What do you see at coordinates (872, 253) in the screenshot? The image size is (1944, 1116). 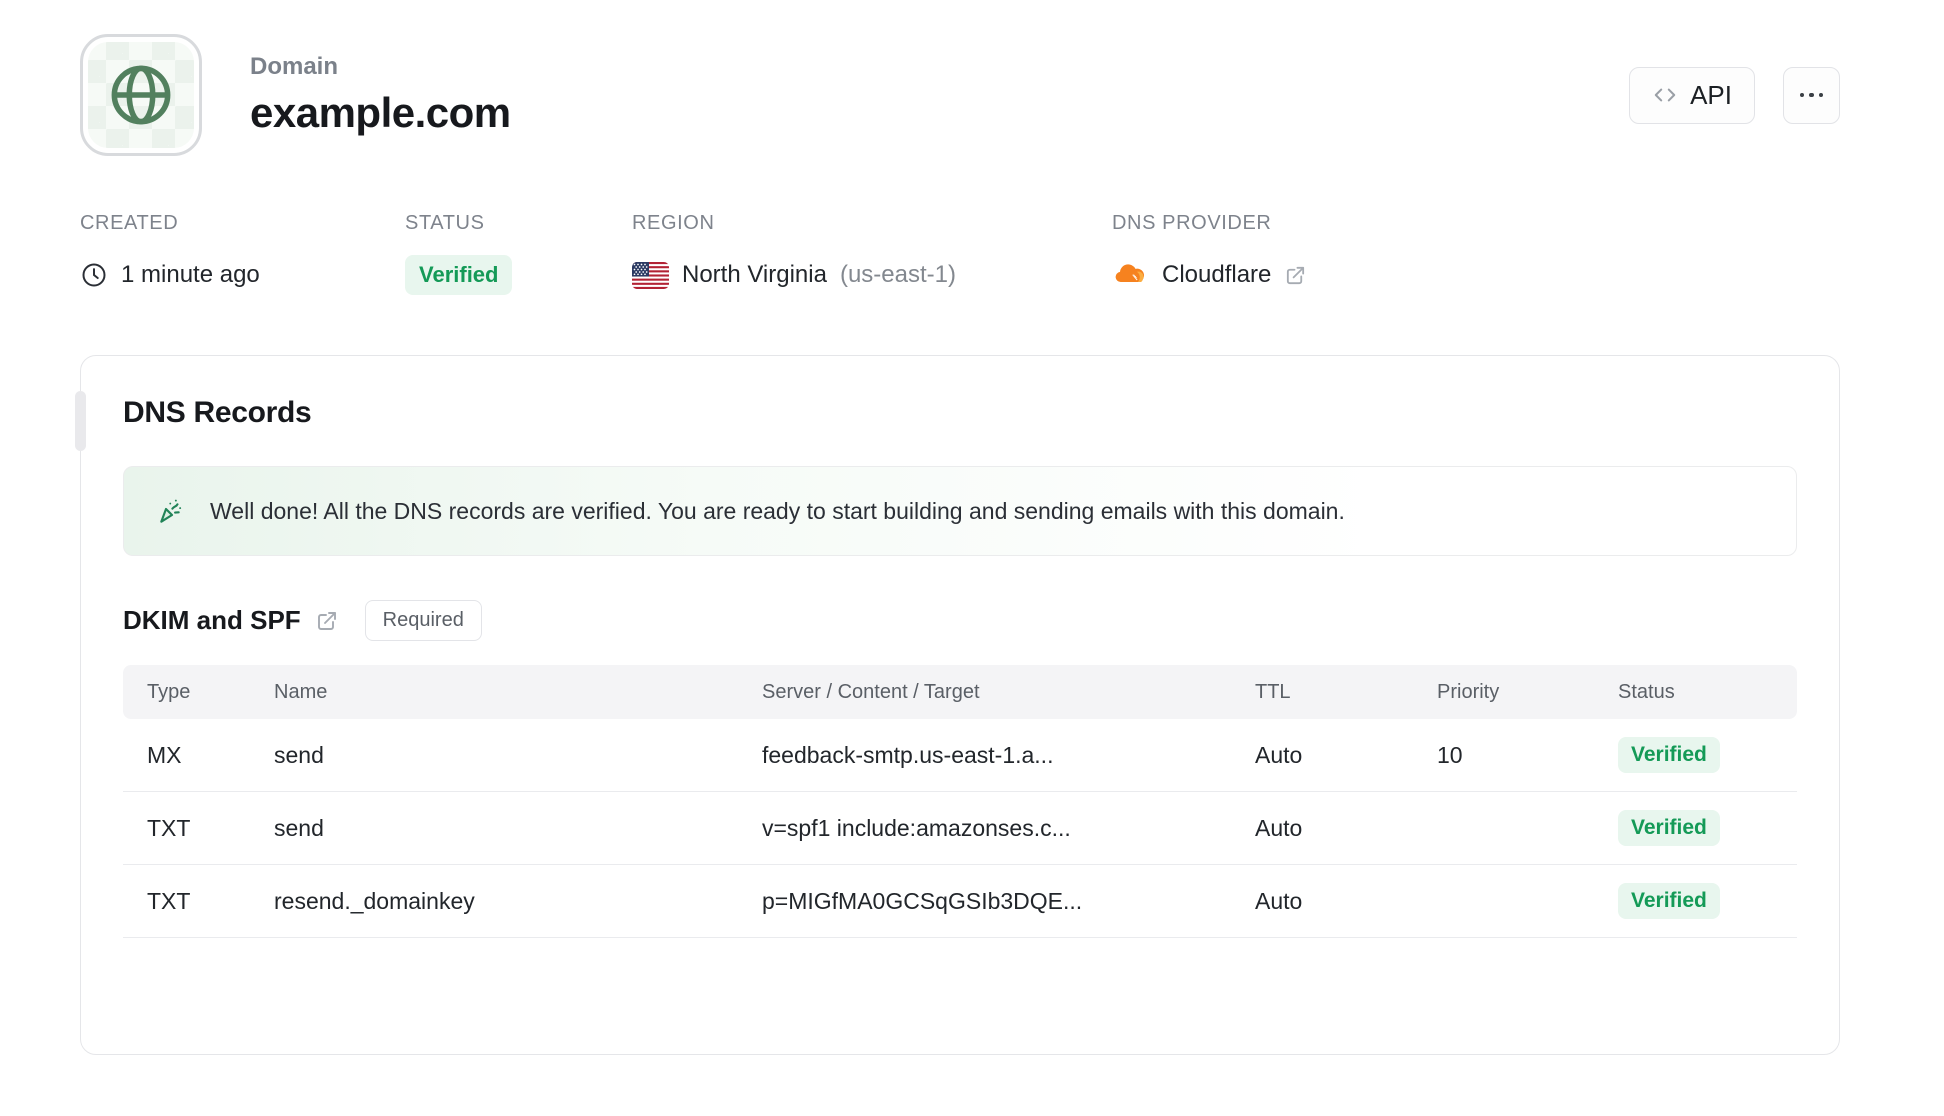 I see `meta-region: REGION North Virginia (us-east-1)` at bounding box center [872, 253].